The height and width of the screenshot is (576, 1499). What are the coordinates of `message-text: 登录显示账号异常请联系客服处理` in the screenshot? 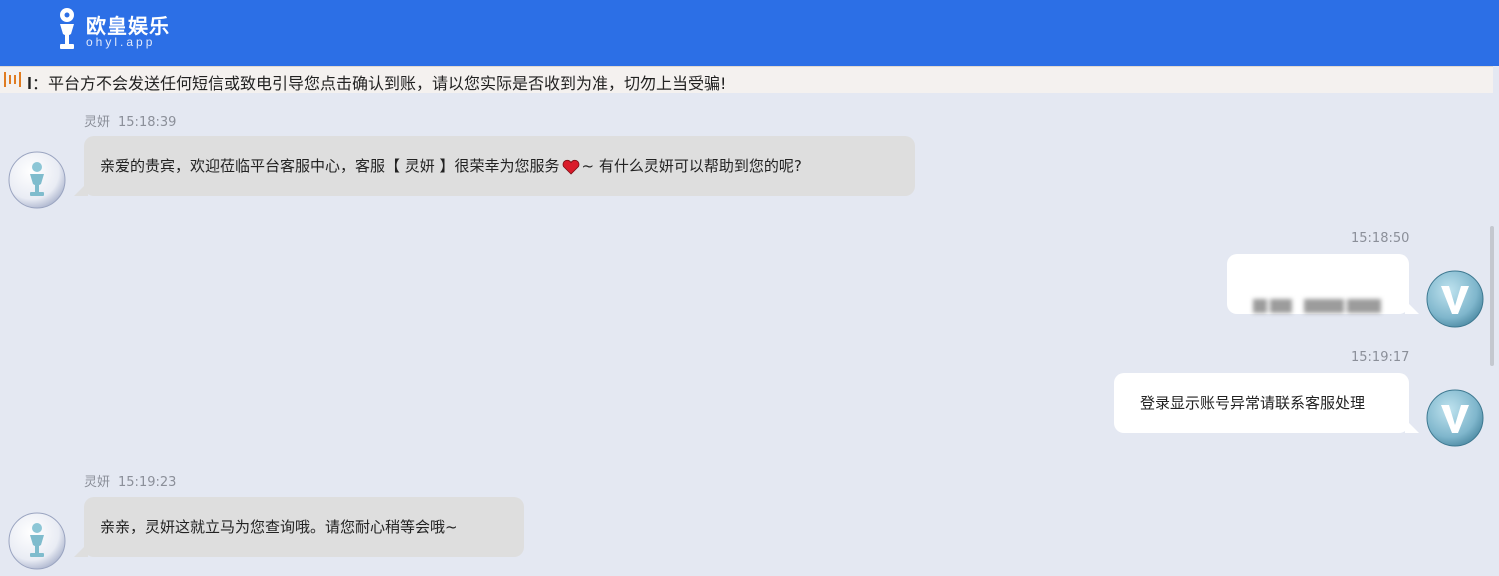 It's located at (1253, 403).